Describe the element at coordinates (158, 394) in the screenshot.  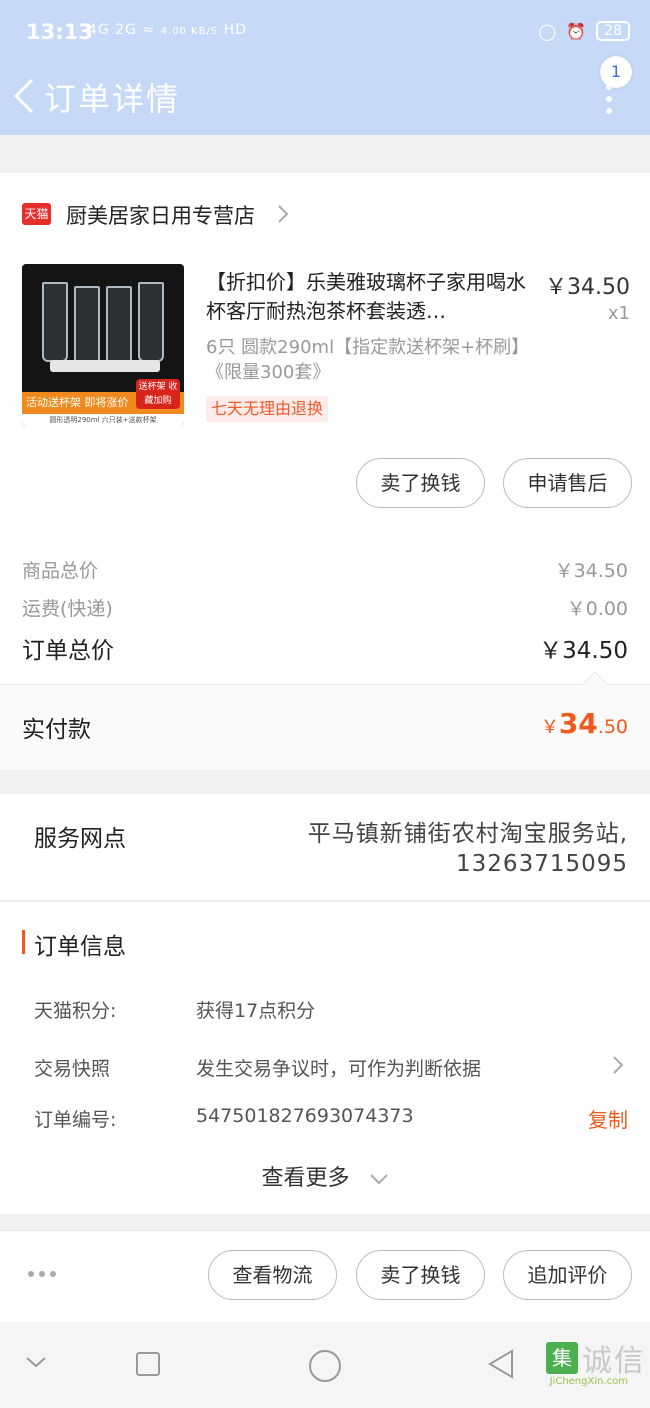
I see `image-tag: 送杯架 收藏加购` at that location.